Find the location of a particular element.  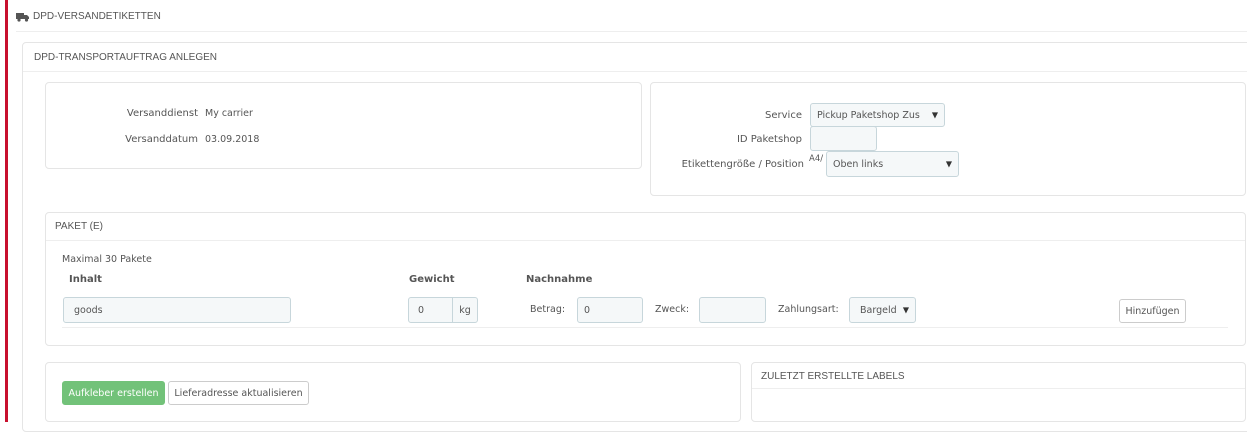

max-parcels-note: Maximal 30 Pakete is located at coordinates (107, 259).